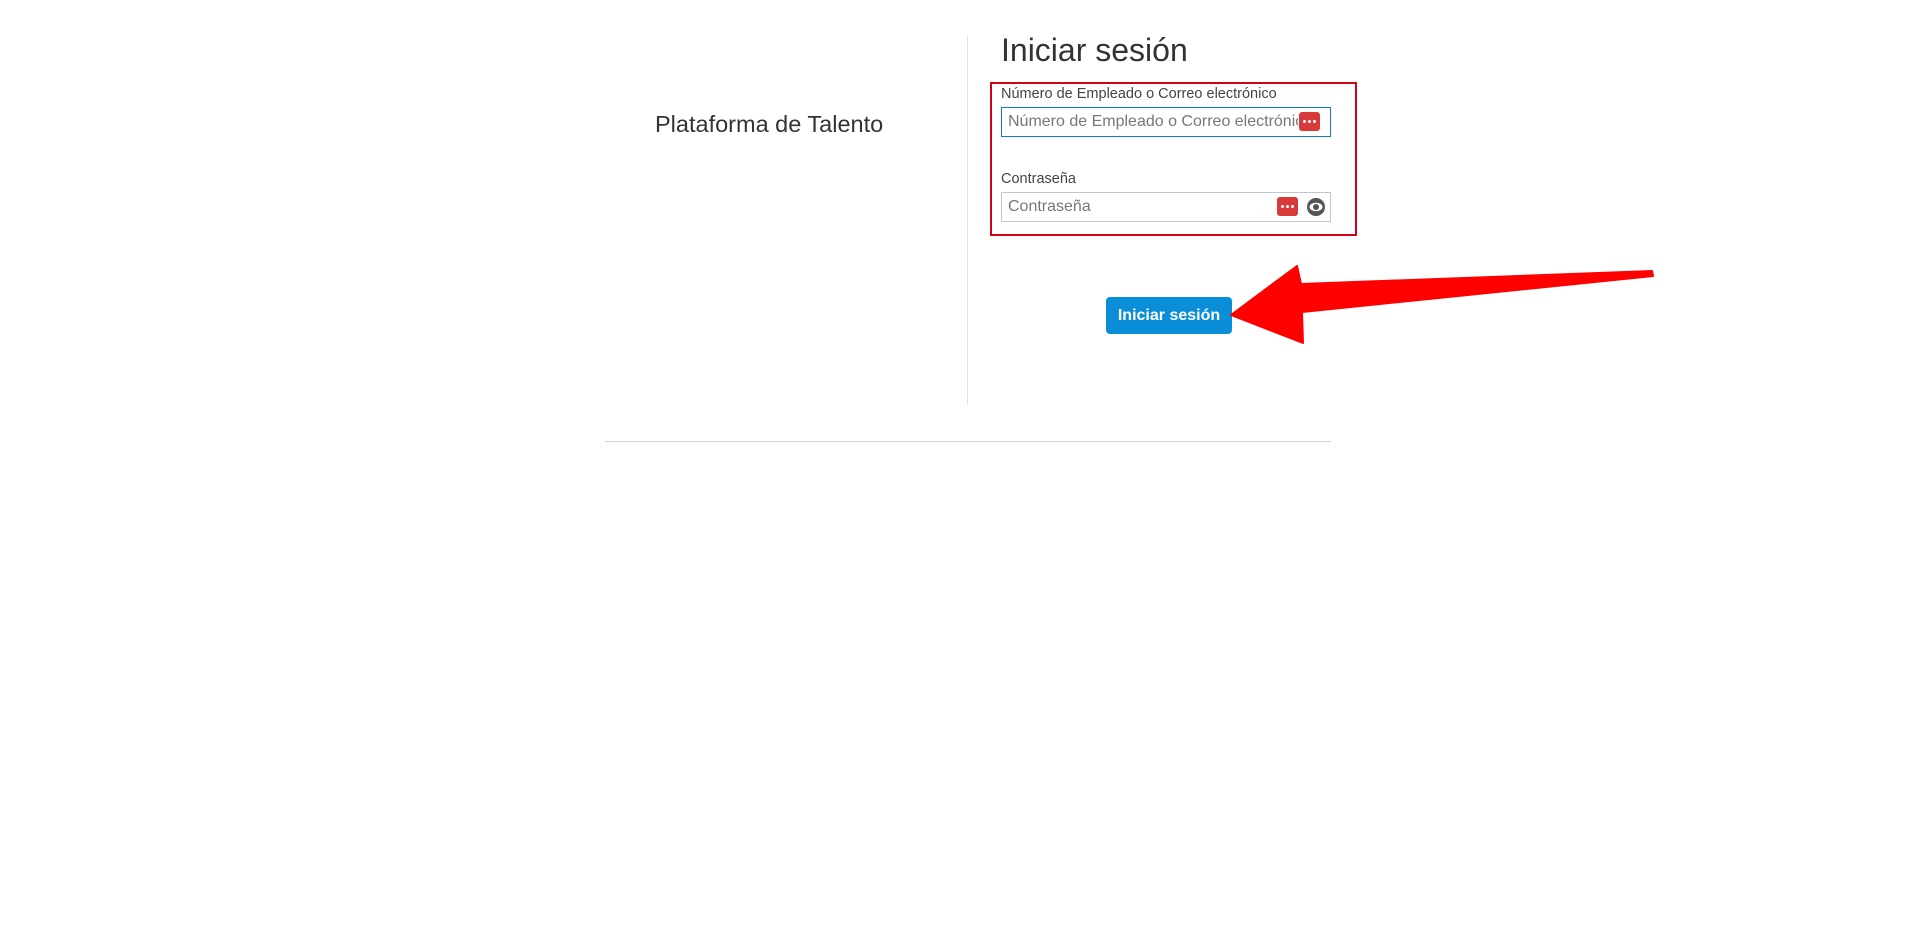  I want to click on brand-name: Plataforma de Talento, so click(769, 124).